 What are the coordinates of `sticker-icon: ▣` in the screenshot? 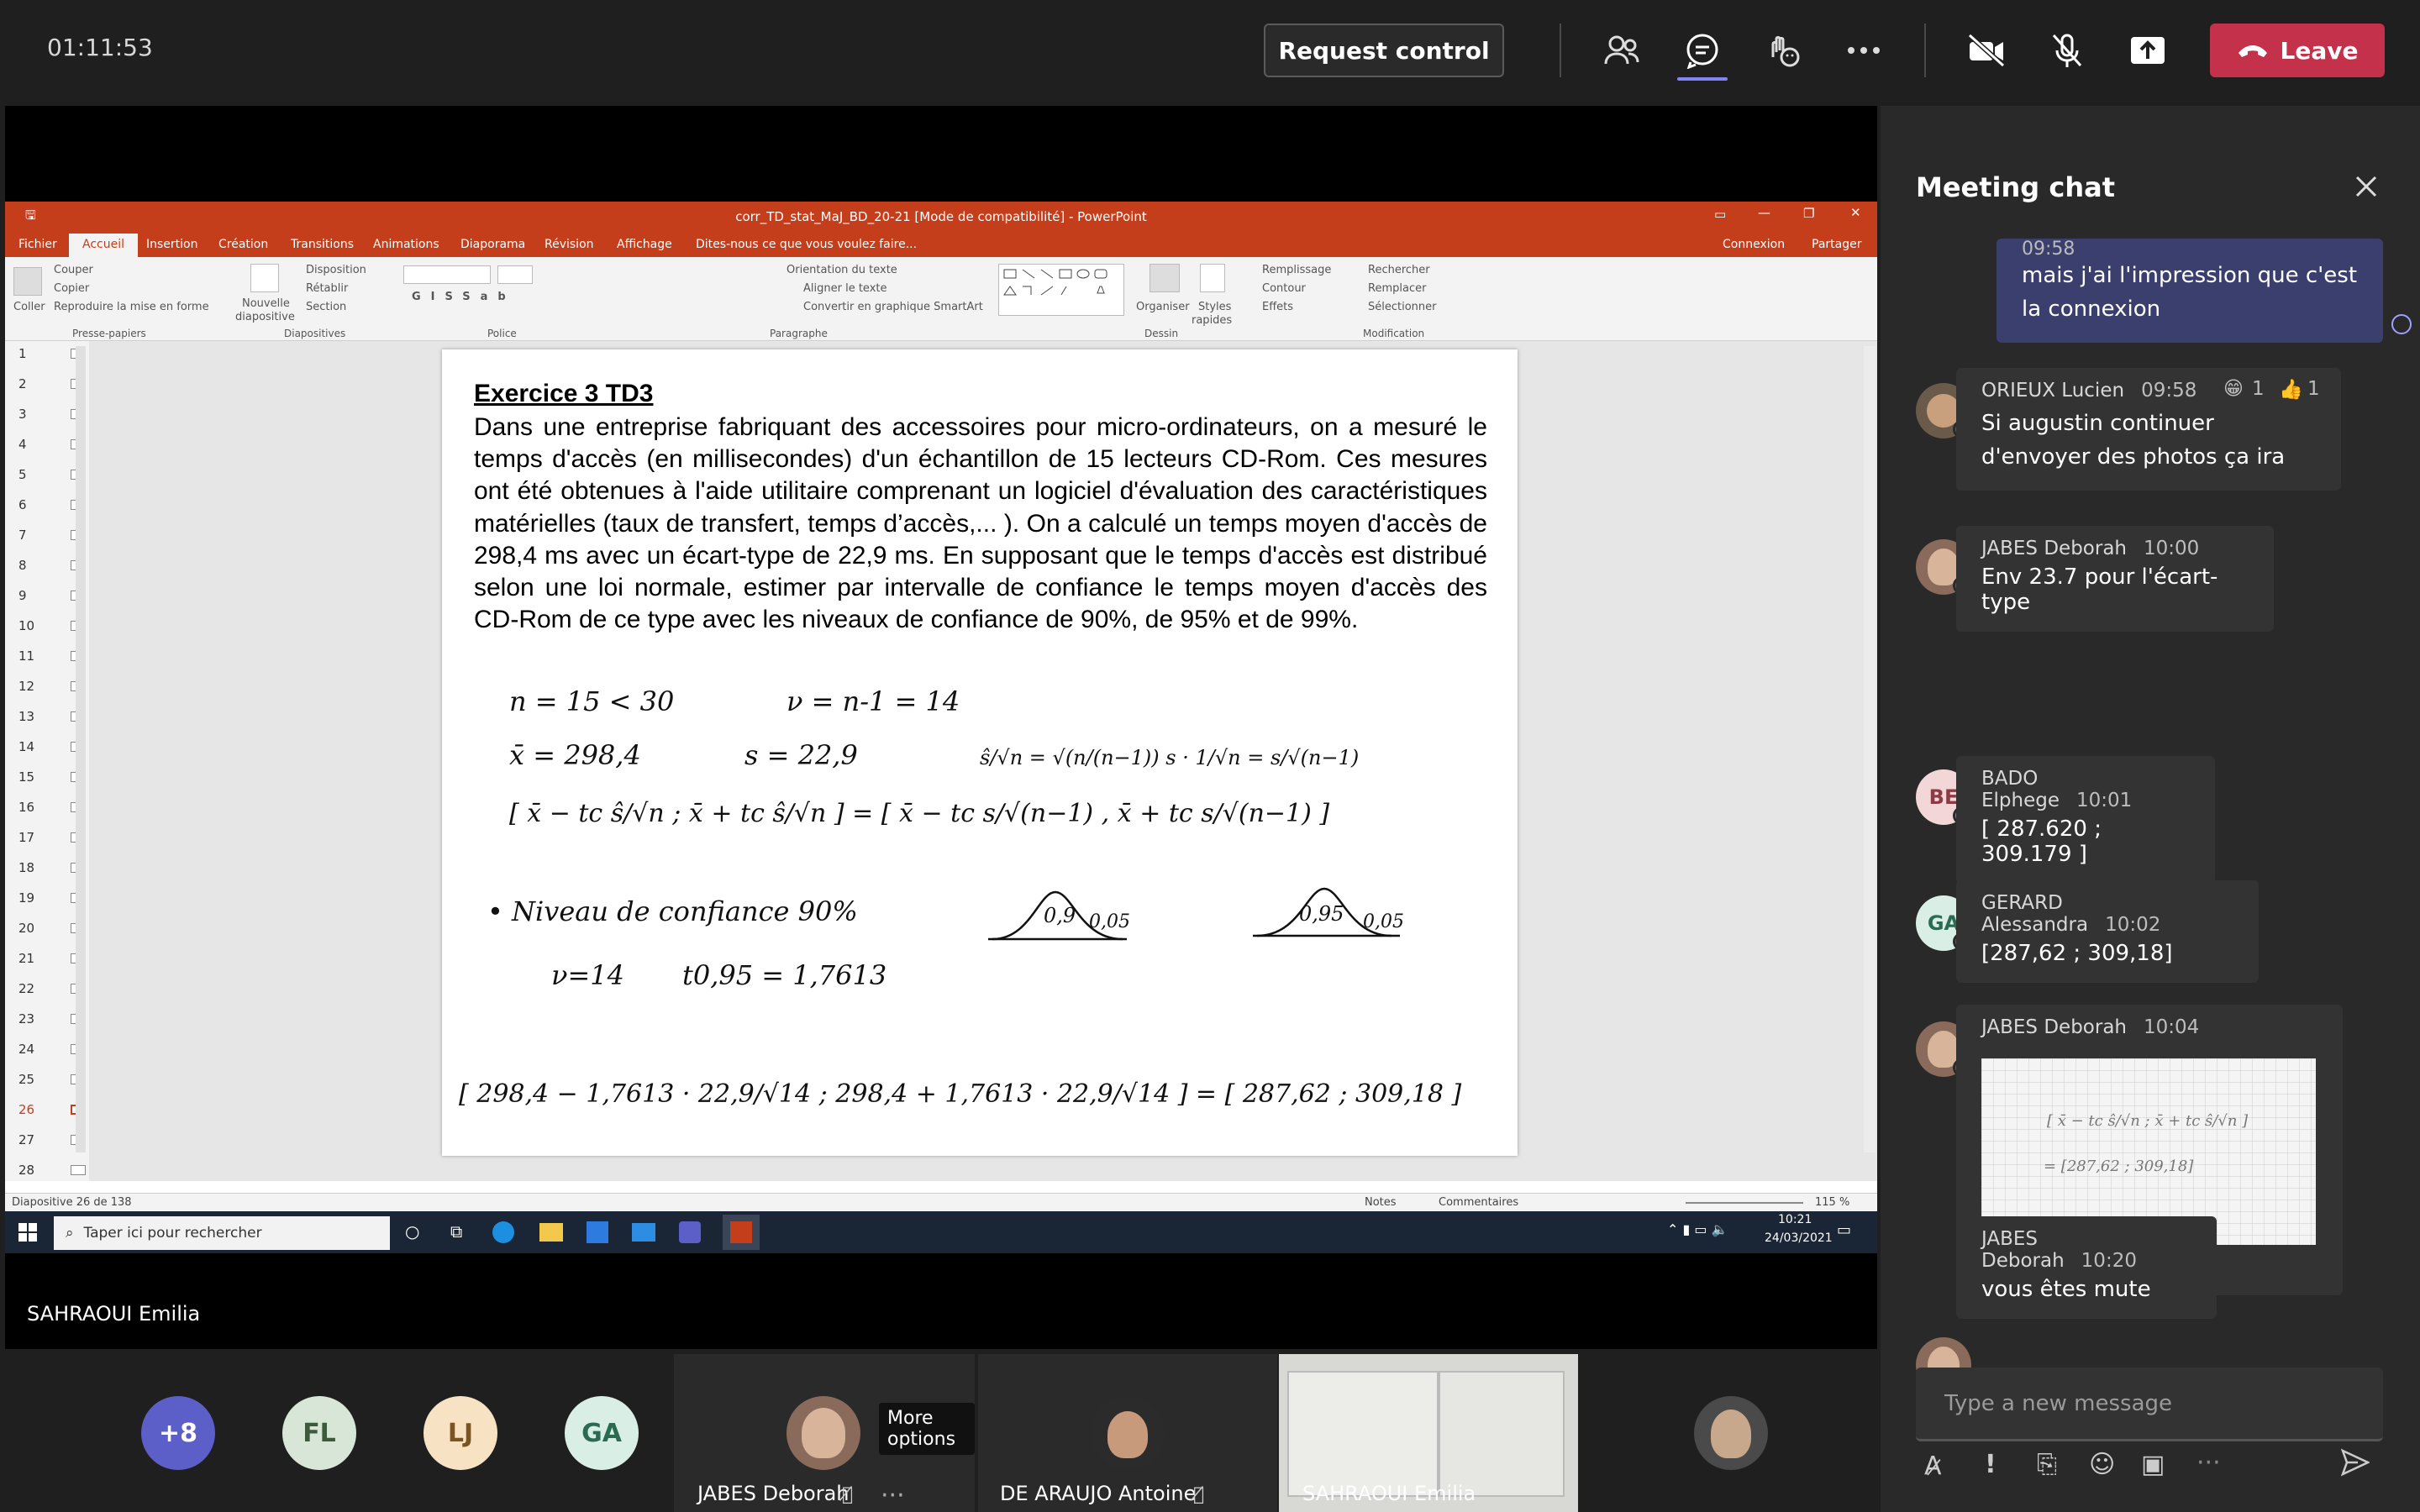 It's located at (2153, 1464).